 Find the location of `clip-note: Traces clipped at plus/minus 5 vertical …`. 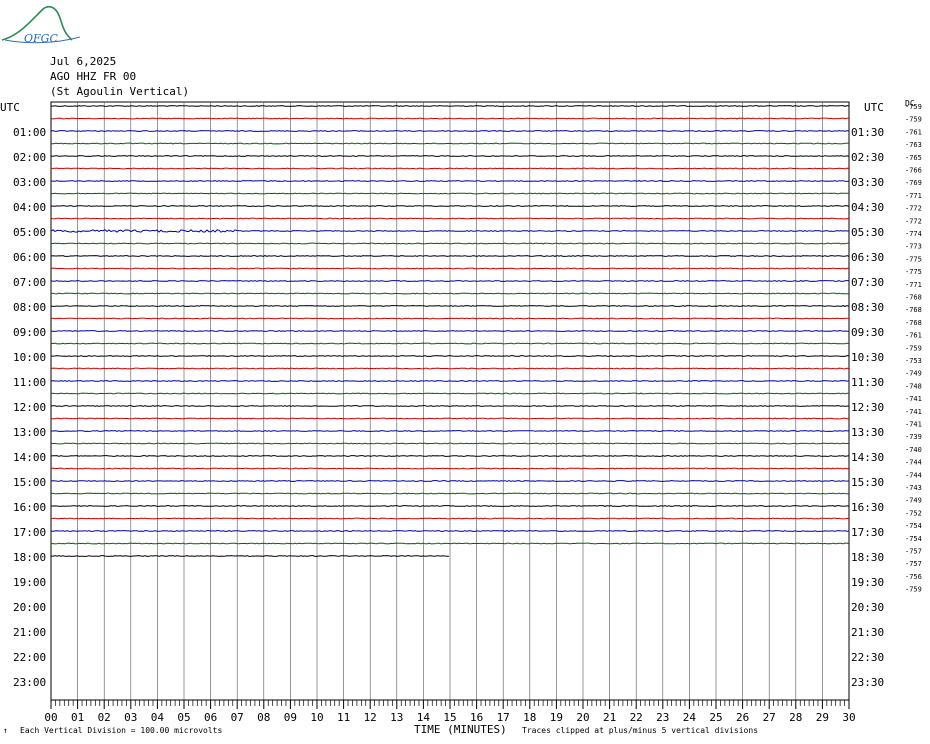

clip-note: Traces clipped at plus/minus 5 vertical … is located at coordinates (640, 730).